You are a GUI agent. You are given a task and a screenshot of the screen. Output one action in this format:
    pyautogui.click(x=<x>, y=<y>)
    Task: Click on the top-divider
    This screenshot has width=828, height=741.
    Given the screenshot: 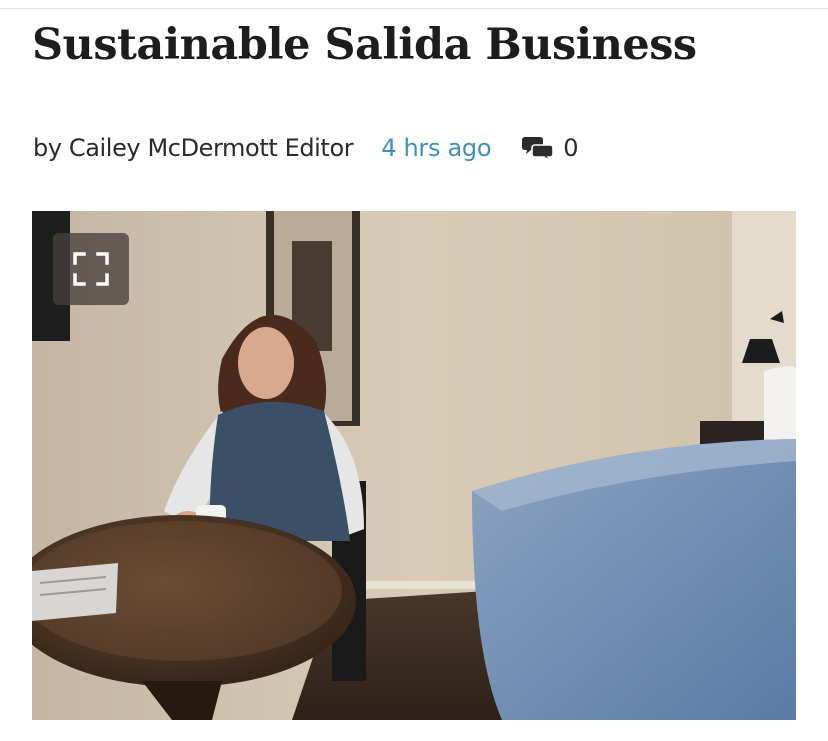 What is the action you would take?
    pyautogui.click(x=414, y=8)
    